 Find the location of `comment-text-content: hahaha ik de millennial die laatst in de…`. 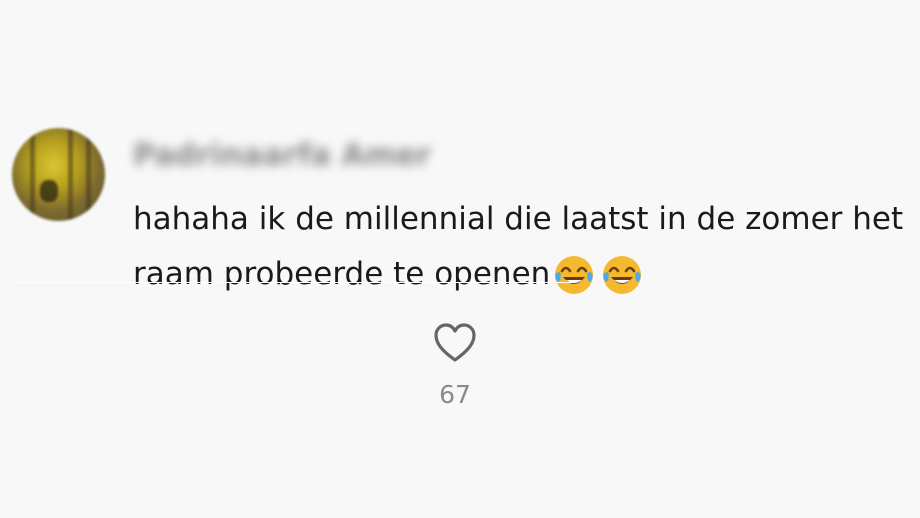

comment-text-content: hahaha ik de millennial die laatst in de… is located at coordinates (523, 246).